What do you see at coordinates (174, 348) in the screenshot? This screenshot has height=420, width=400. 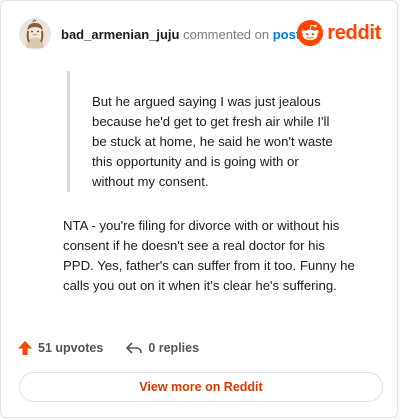 I see `reply-count: 0 replies` at bounding box center [174, 348].